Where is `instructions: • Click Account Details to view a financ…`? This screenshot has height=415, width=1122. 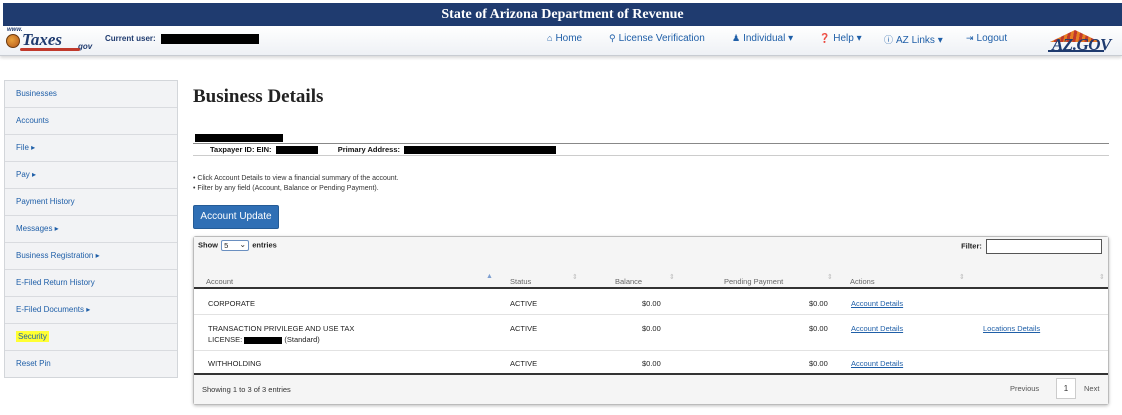
instructions: • Click Account Details to view a financ… is located at coordinates (296, 184).